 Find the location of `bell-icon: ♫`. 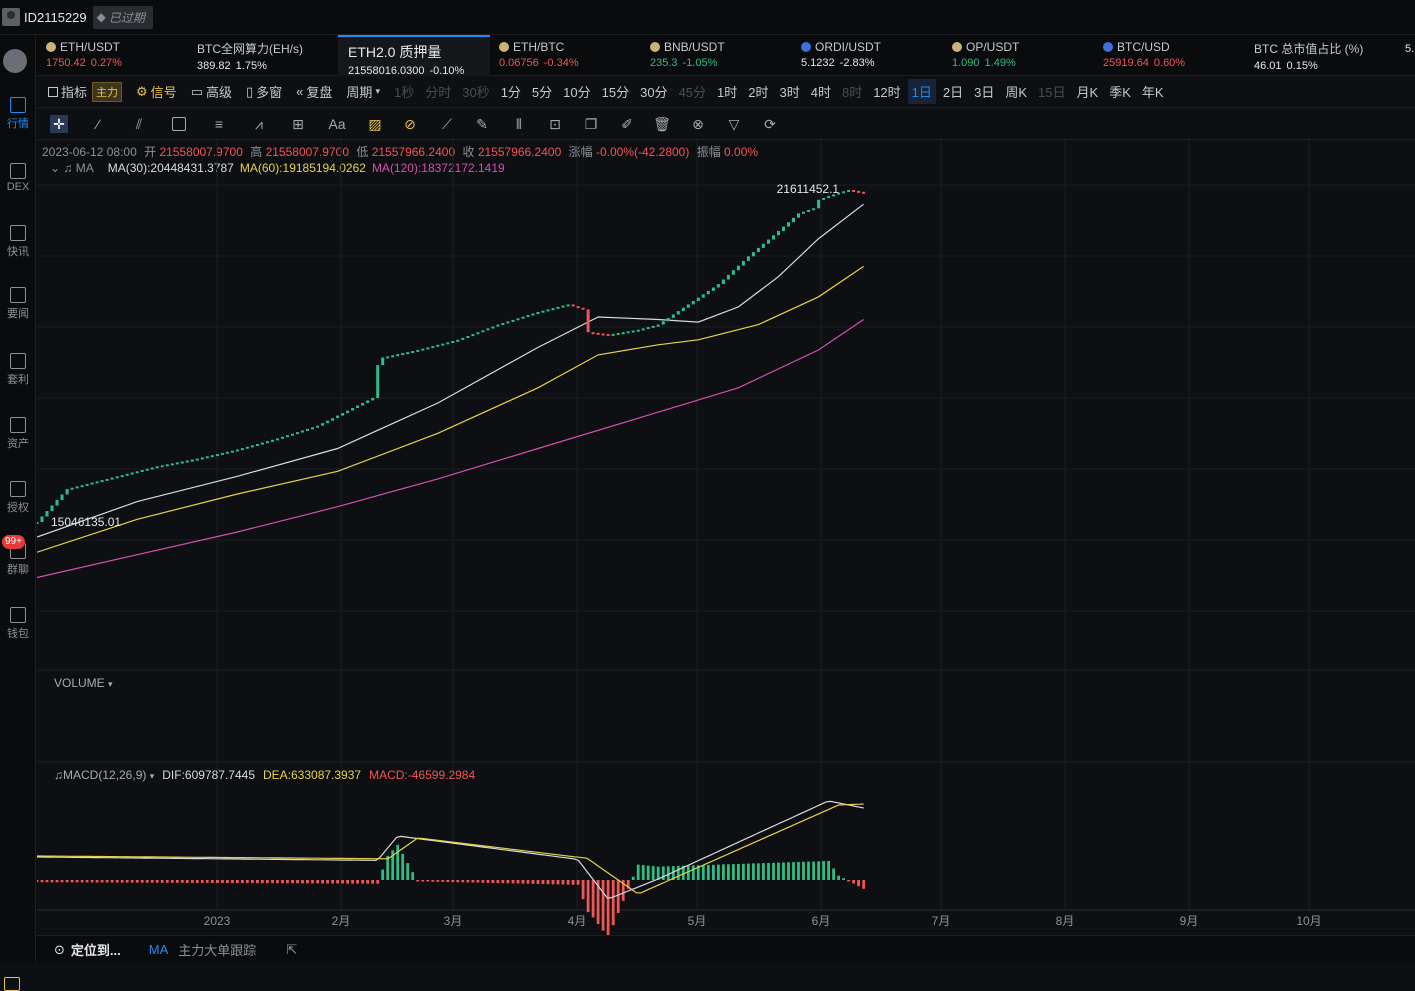

bell-icon: ♫ is located at coordinates (58, 775).